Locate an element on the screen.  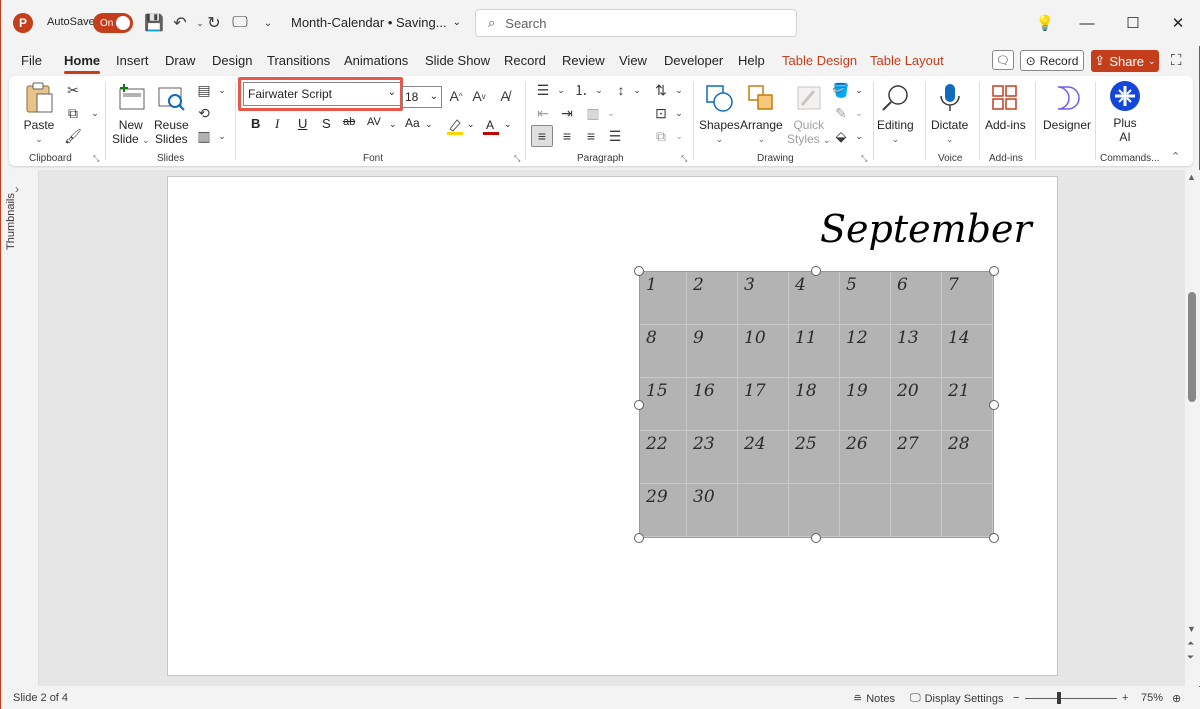
format-painter-icon: 🖌 is located at coordinates (73, 136).